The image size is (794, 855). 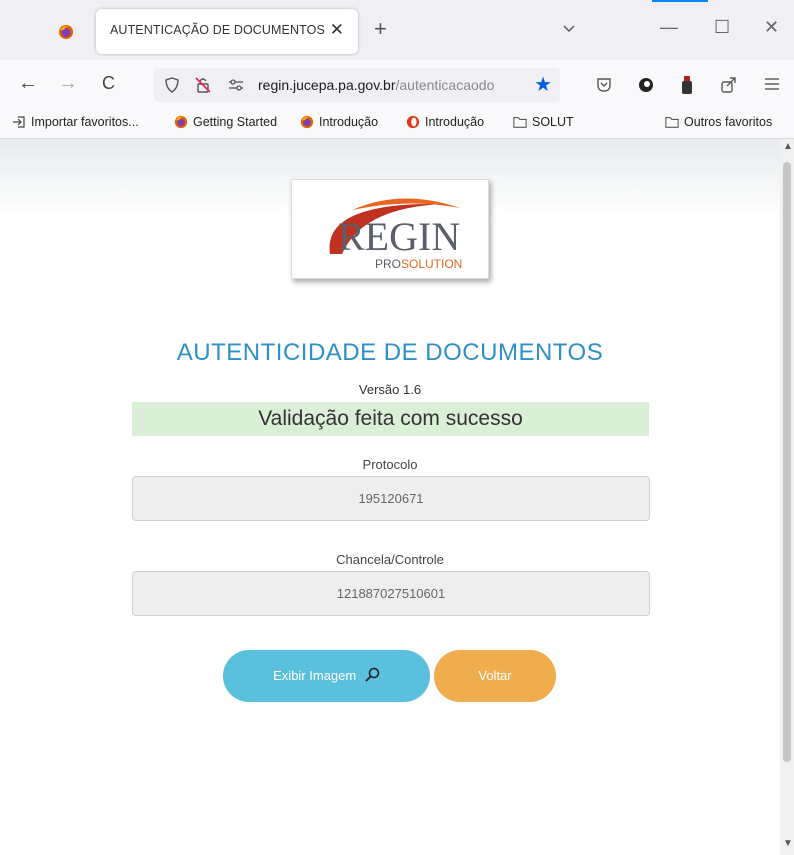 What do you see at coordinates (217, 30) in the screenshot?
I see `tab-title: AUTENTICAÇÃO DE DOCUMENTOS` at bounding box center [217, 30].